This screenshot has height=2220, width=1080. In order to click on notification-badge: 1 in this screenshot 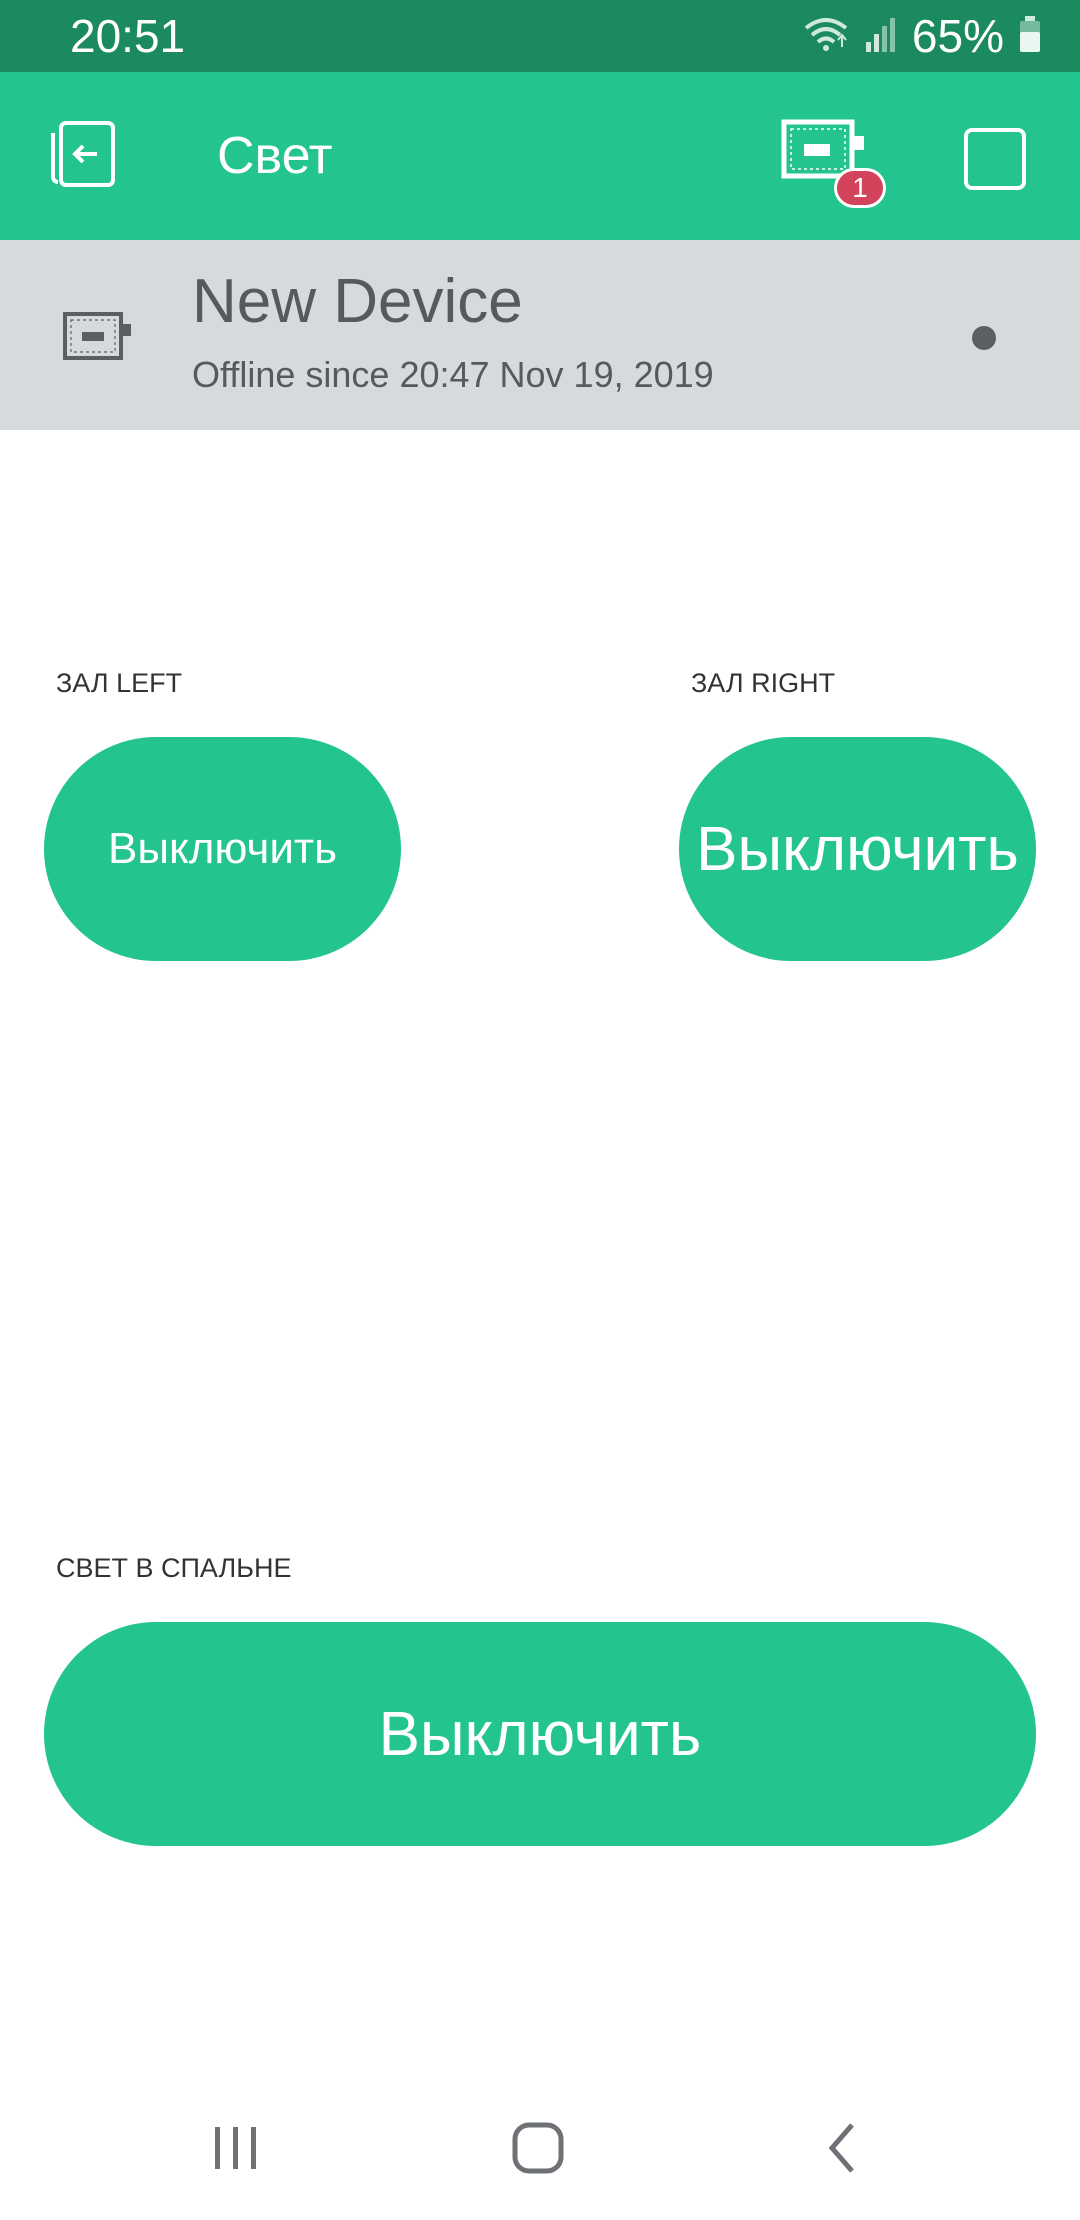, I will do `click(860, 188)`.